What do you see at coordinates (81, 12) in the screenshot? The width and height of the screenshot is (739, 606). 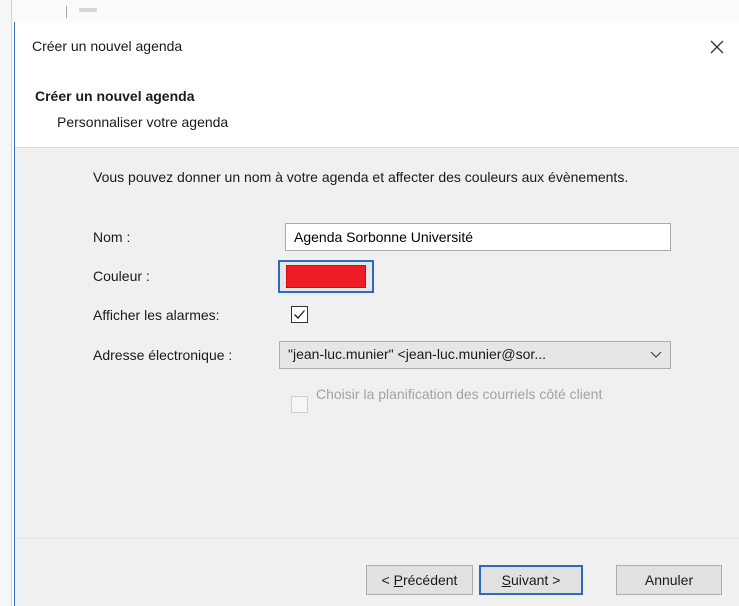 I see `background-app-fragment` at bounding box center [81, 12].